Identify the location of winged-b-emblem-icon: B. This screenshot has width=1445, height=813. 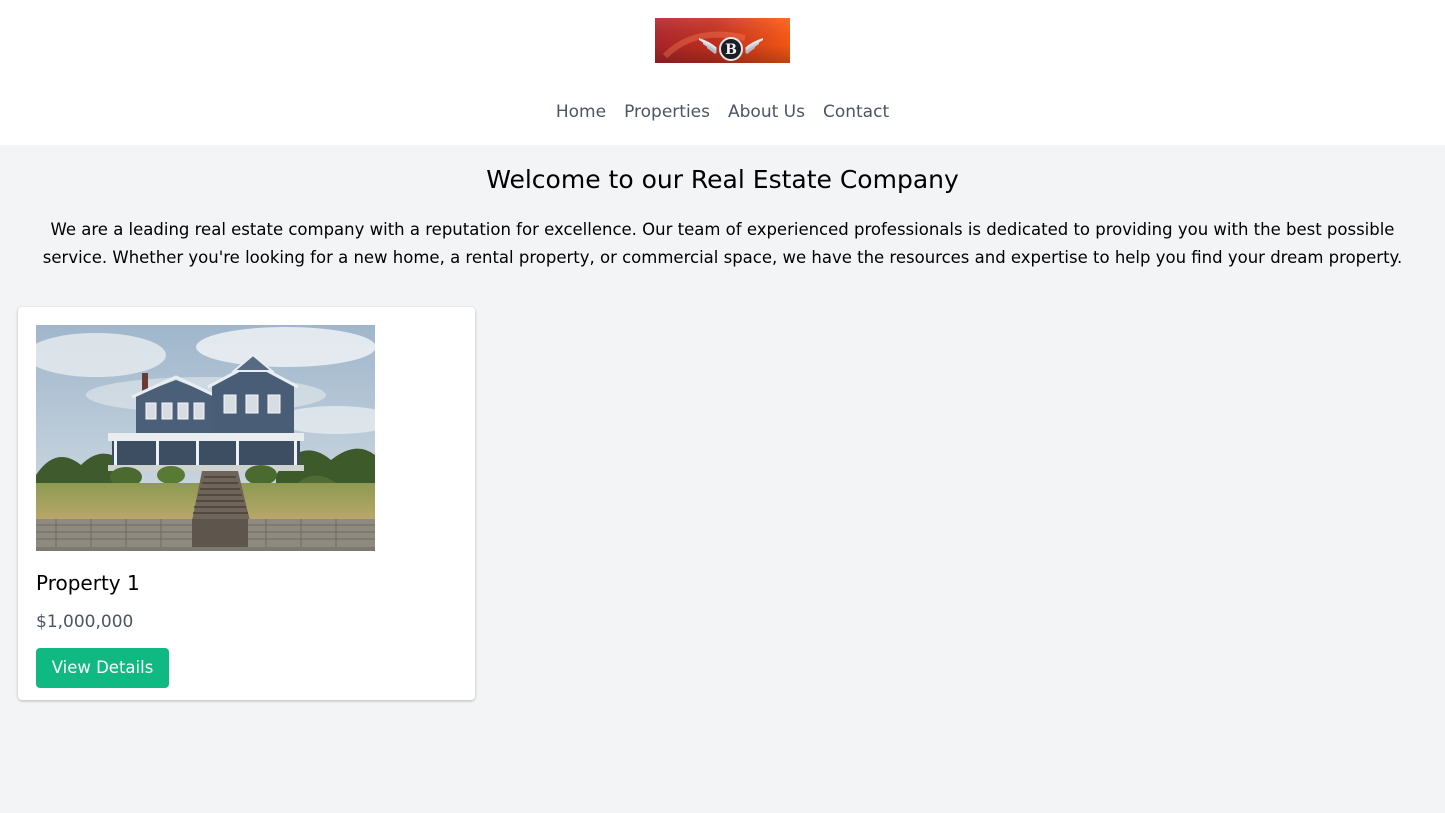
(722, 40).